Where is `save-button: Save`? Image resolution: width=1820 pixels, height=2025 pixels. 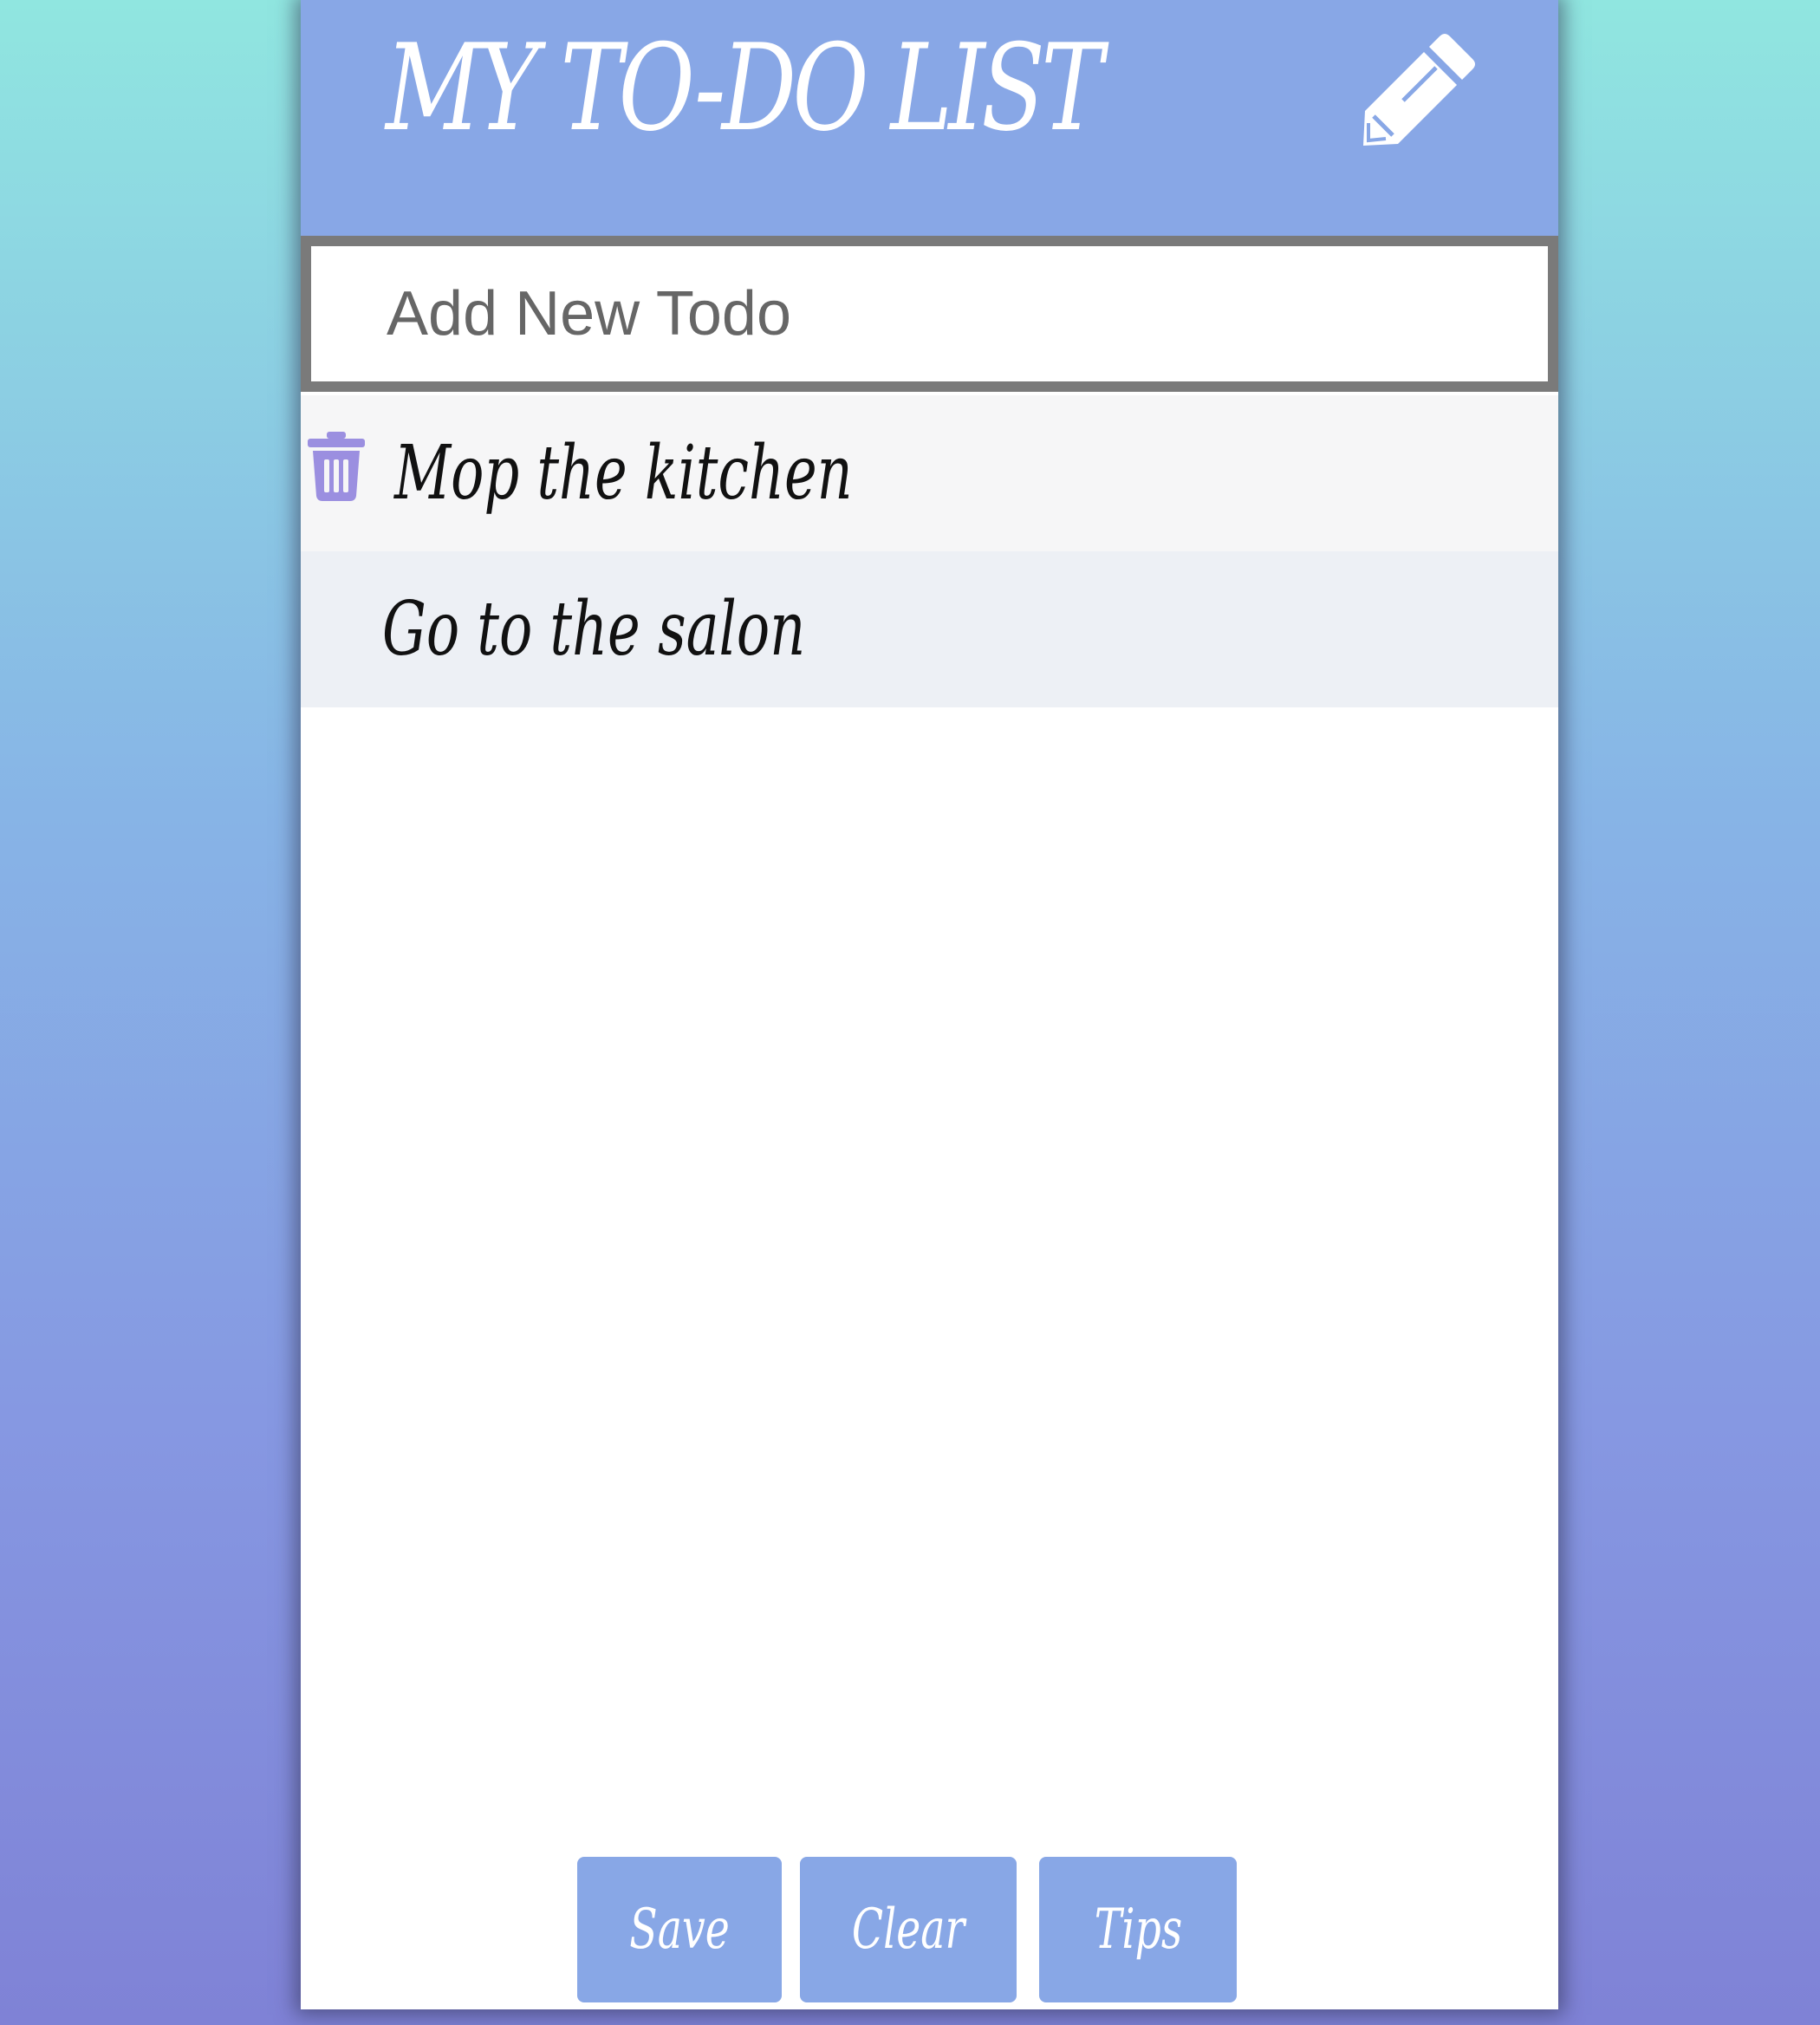
save-button: Save is located at coordinates (679, 1930).